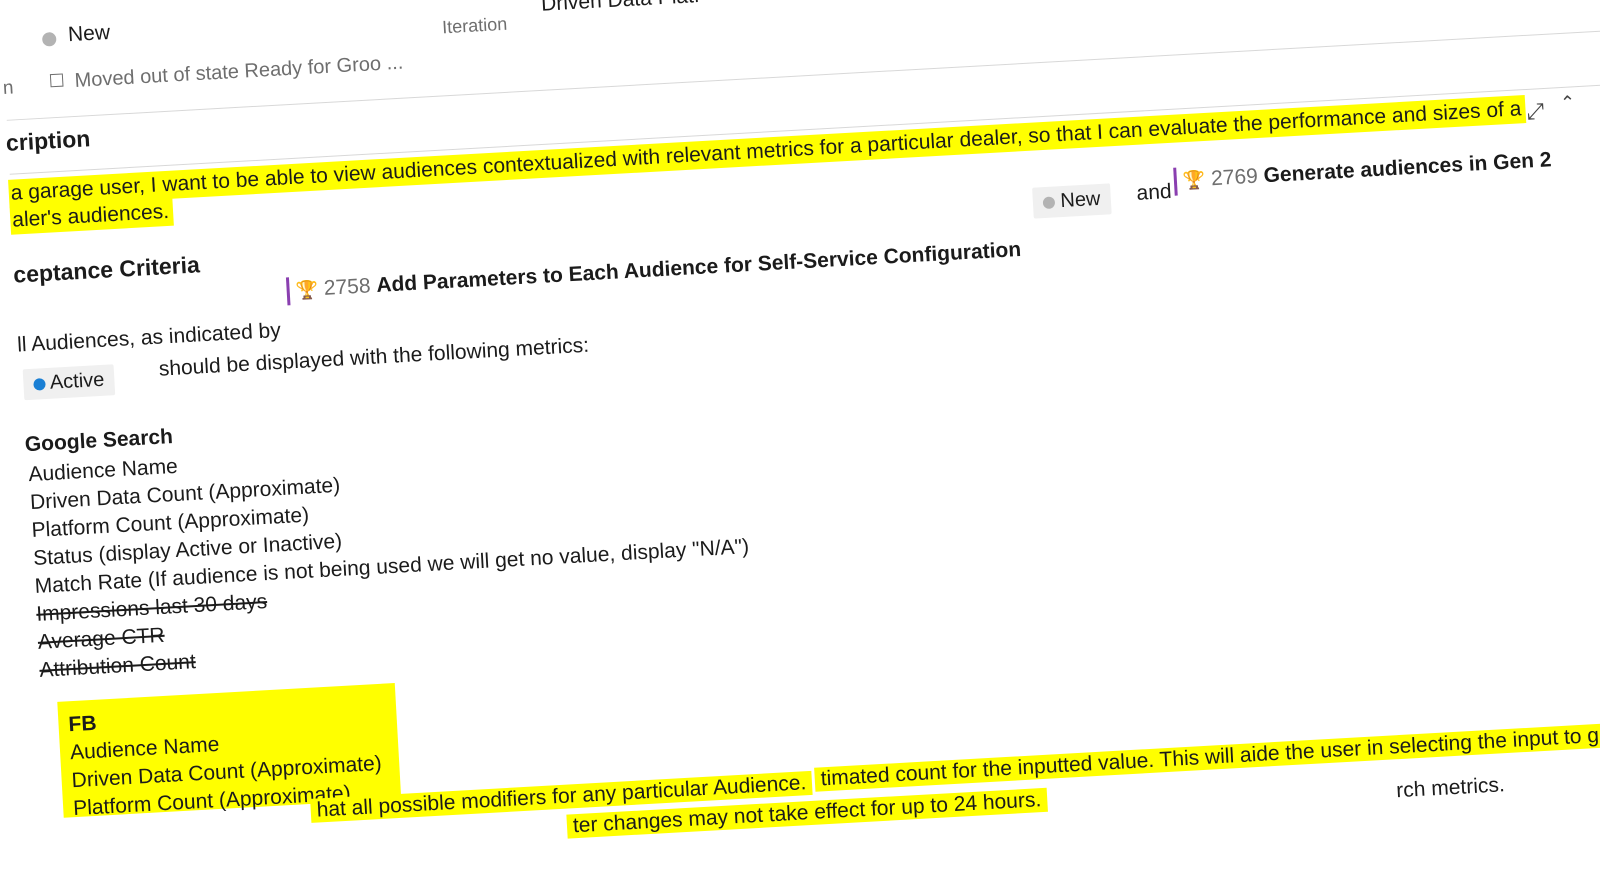 The width and height of the screenshot is (1600, 879). I want to click on intro-prefix: ll Audiences, as indicated by, so click(149, 337).